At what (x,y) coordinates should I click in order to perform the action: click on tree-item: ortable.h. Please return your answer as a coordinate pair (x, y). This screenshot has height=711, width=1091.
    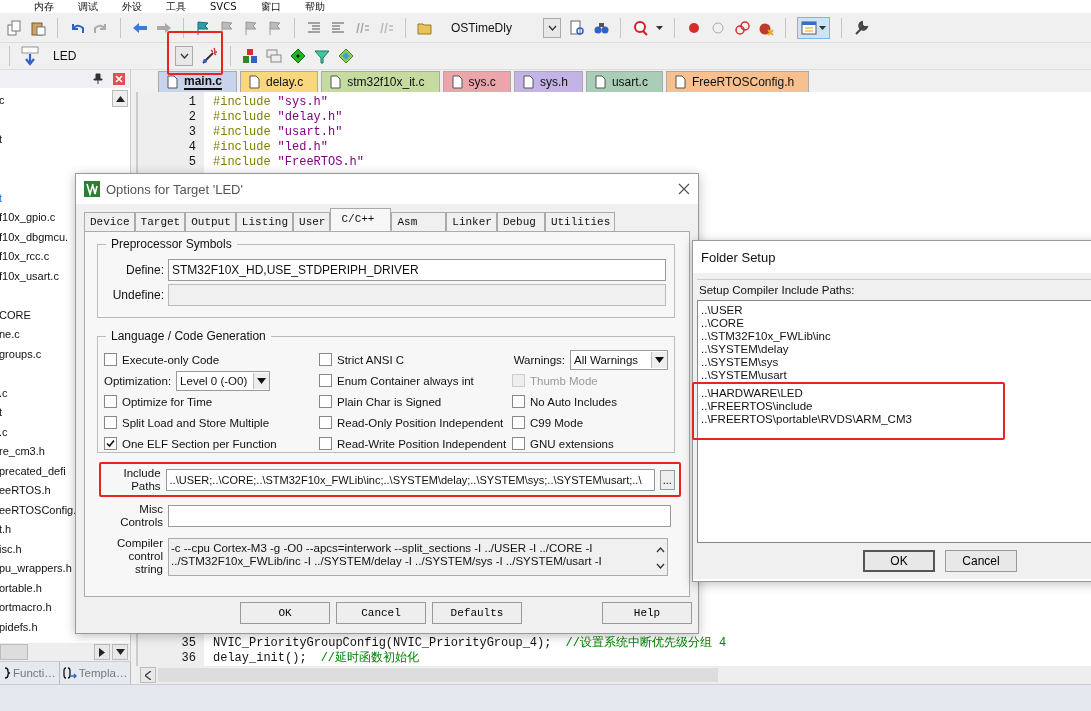
    Looking at the image, I should click on (21, 588).